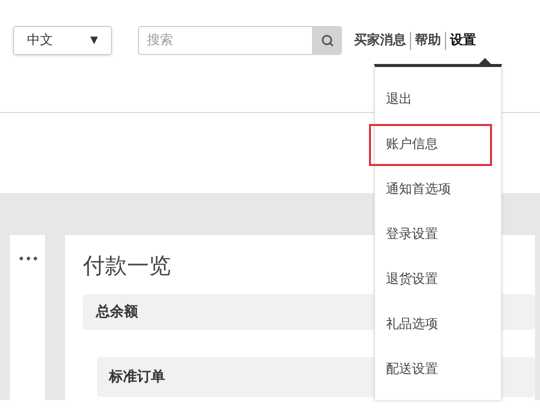 The height and width of the screenshot is (413, 540). What do you see at coordinates (62, 40) in the screenshot?
I see `language-select: 中文 ▼` at bounding box center [62, 40].